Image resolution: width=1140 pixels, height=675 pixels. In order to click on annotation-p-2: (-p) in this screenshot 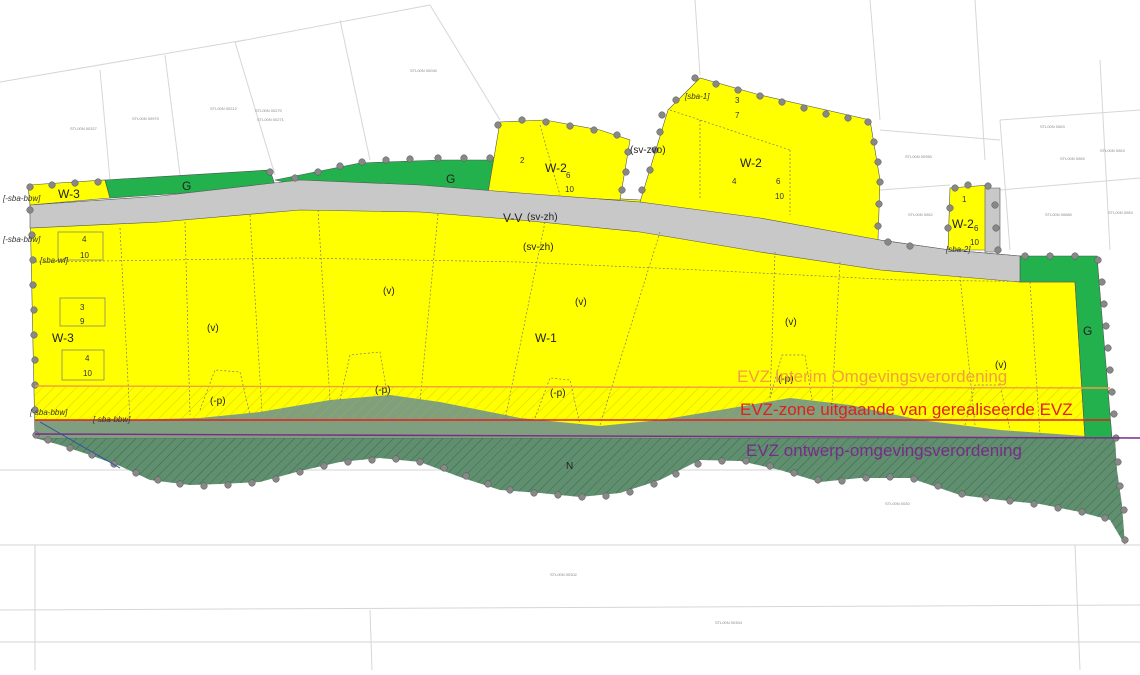, I will do `click(383, 390)`.